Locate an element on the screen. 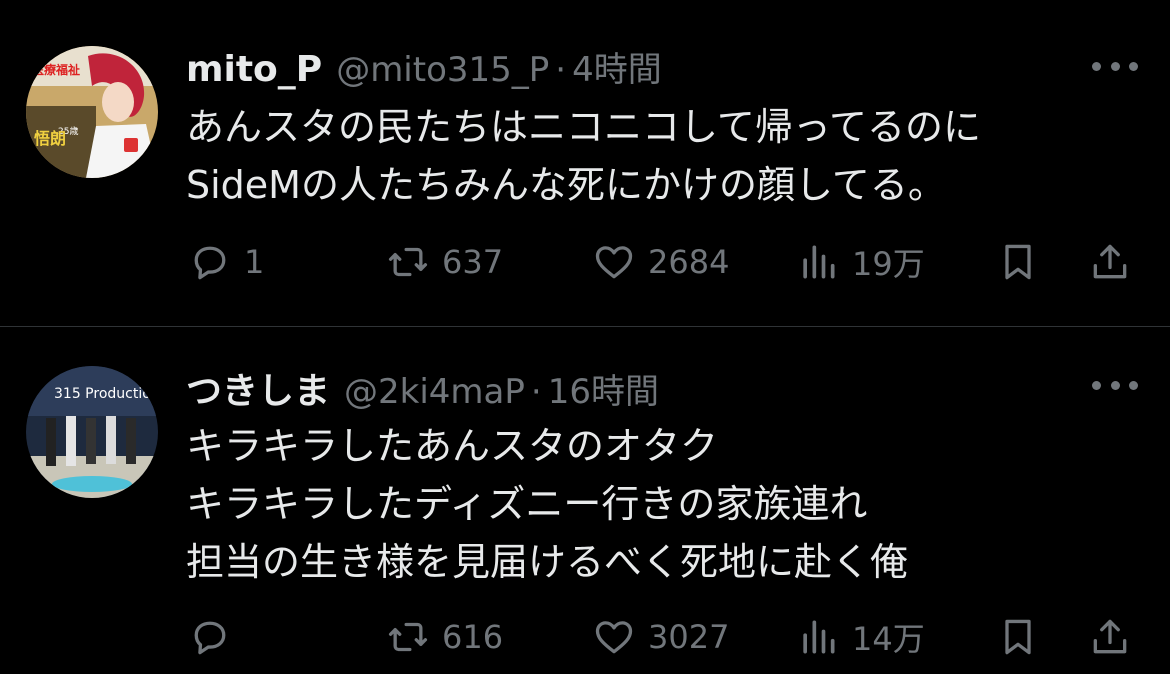 The width and height of the screenshot is (1170, 674). retweet-count: 637 is located at coordinates (473, 262).